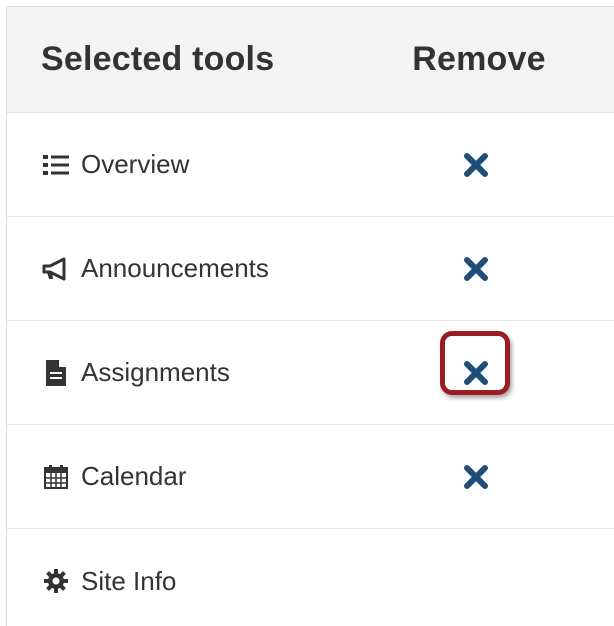 This screenshot has width=614, height=626. Describe the element at coordinates (197, 476) in the screenshot. I see `tool-cell: Calendar` at that location.